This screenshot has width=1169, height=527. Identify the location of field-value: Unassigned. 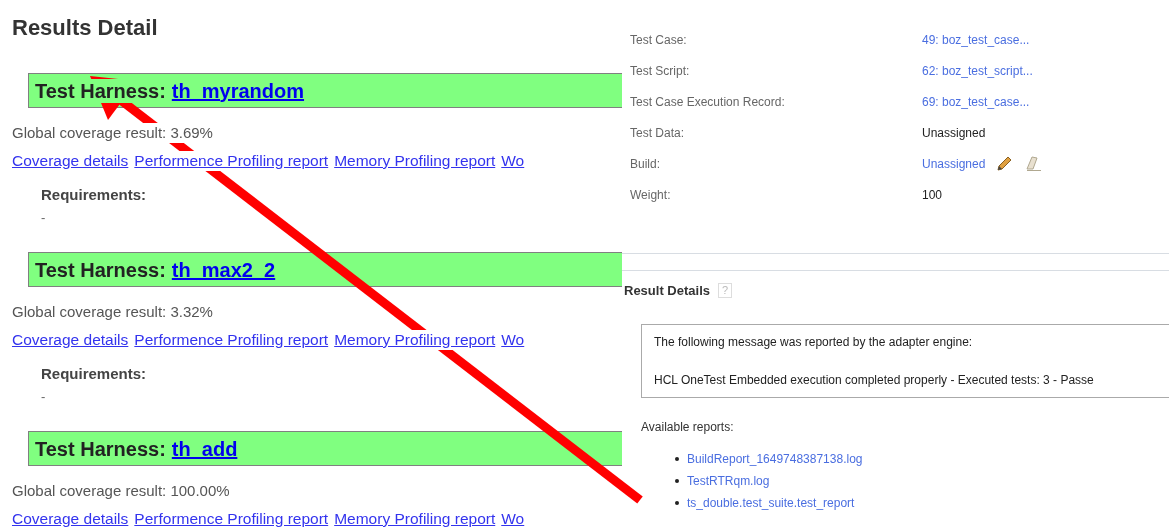
(954, 132).